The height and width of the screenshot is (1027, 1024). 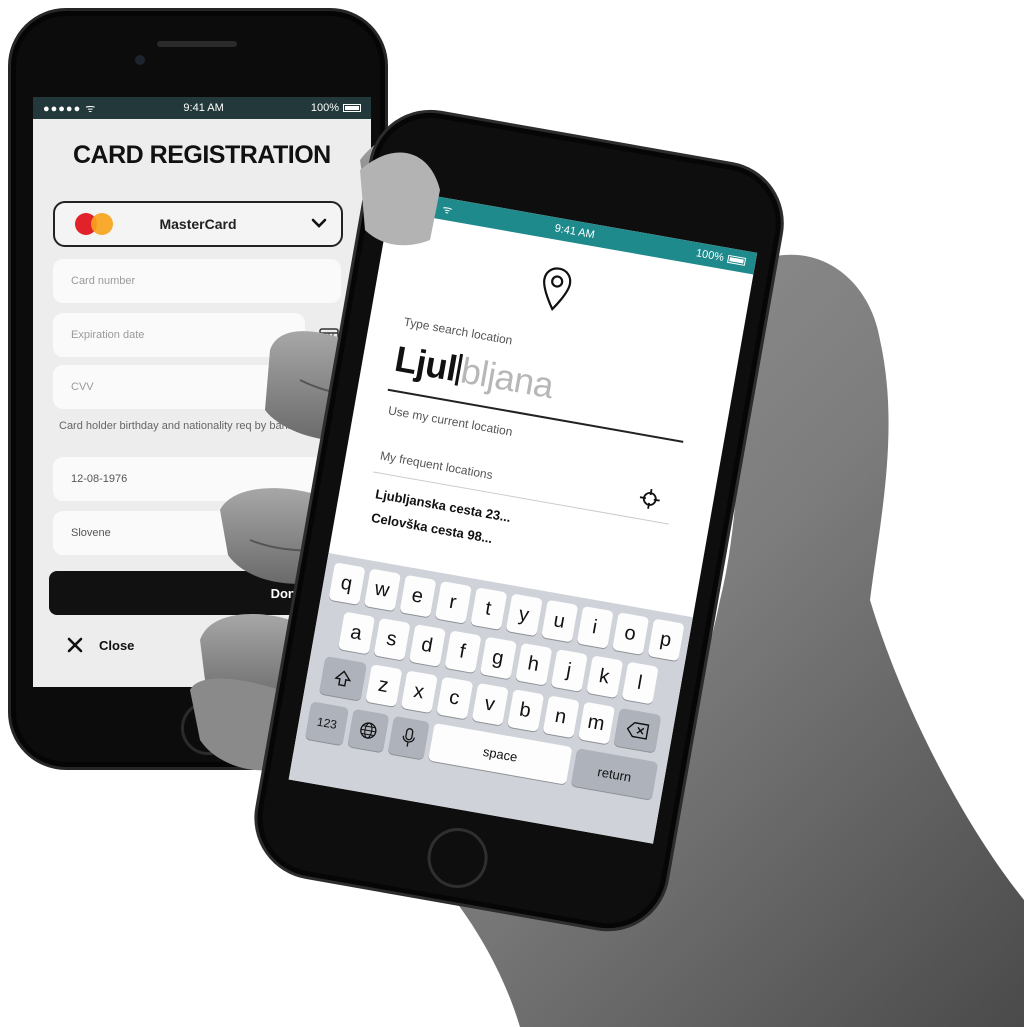 I want to click on globe-key, so click(x=368, y=730).